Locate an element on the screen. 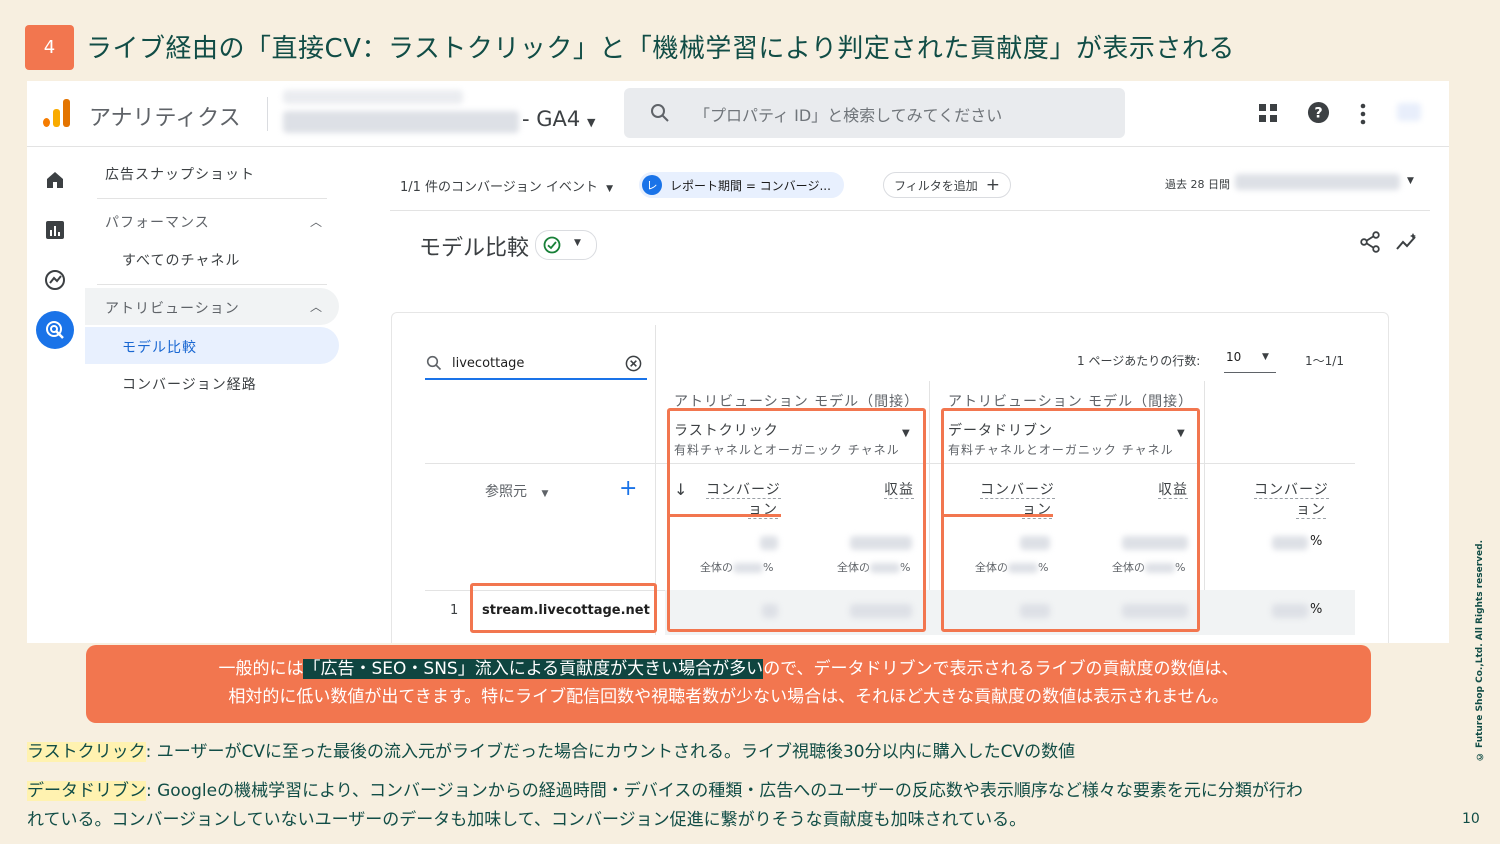 Image resolution: width=1500 pixels, height=844 pixels. check-circle-icon is located at coordinates (552, 245).